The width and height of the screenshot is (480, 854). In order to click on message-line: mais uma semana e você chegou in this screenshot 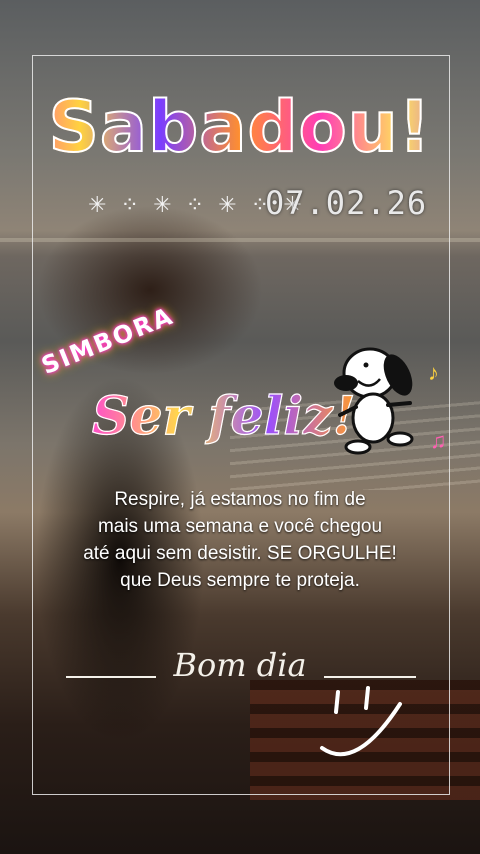, I will do `click(240, 526)`.